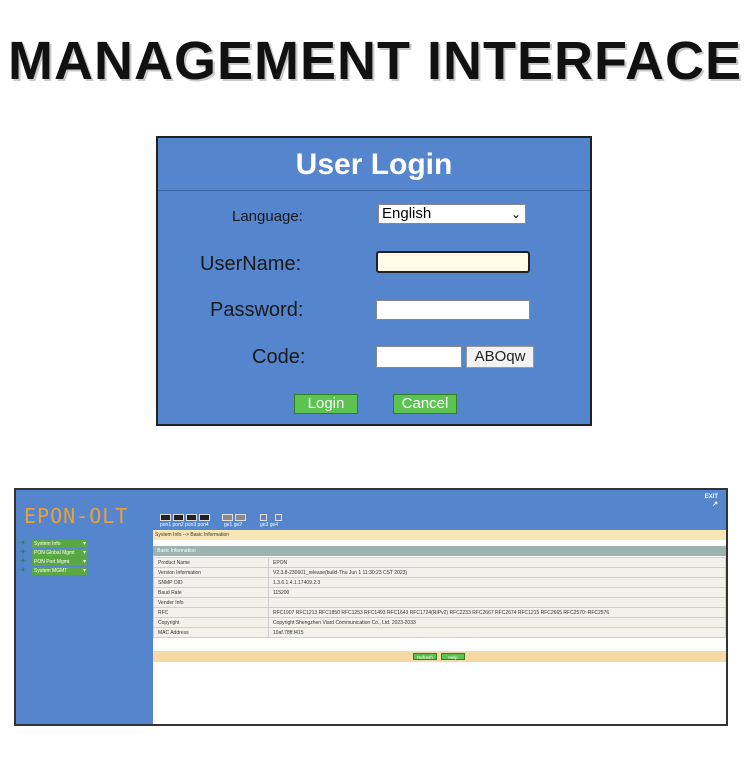  I want to click on pon-port-group, so click(185, 517).